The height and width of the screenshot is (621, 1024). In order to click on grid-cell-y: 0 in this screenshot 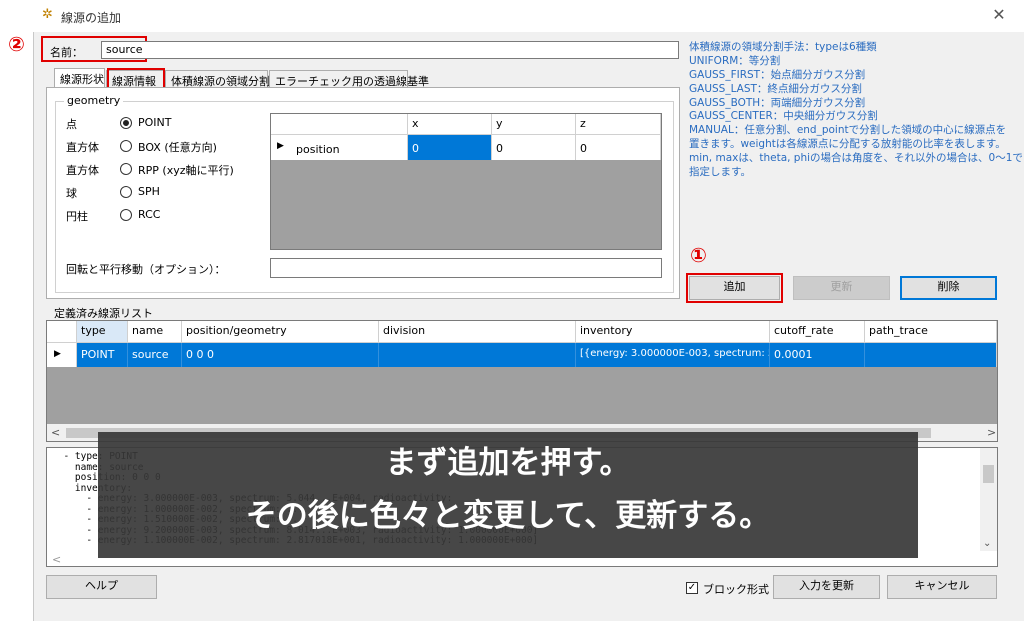, I will do `click(534, 147)`.